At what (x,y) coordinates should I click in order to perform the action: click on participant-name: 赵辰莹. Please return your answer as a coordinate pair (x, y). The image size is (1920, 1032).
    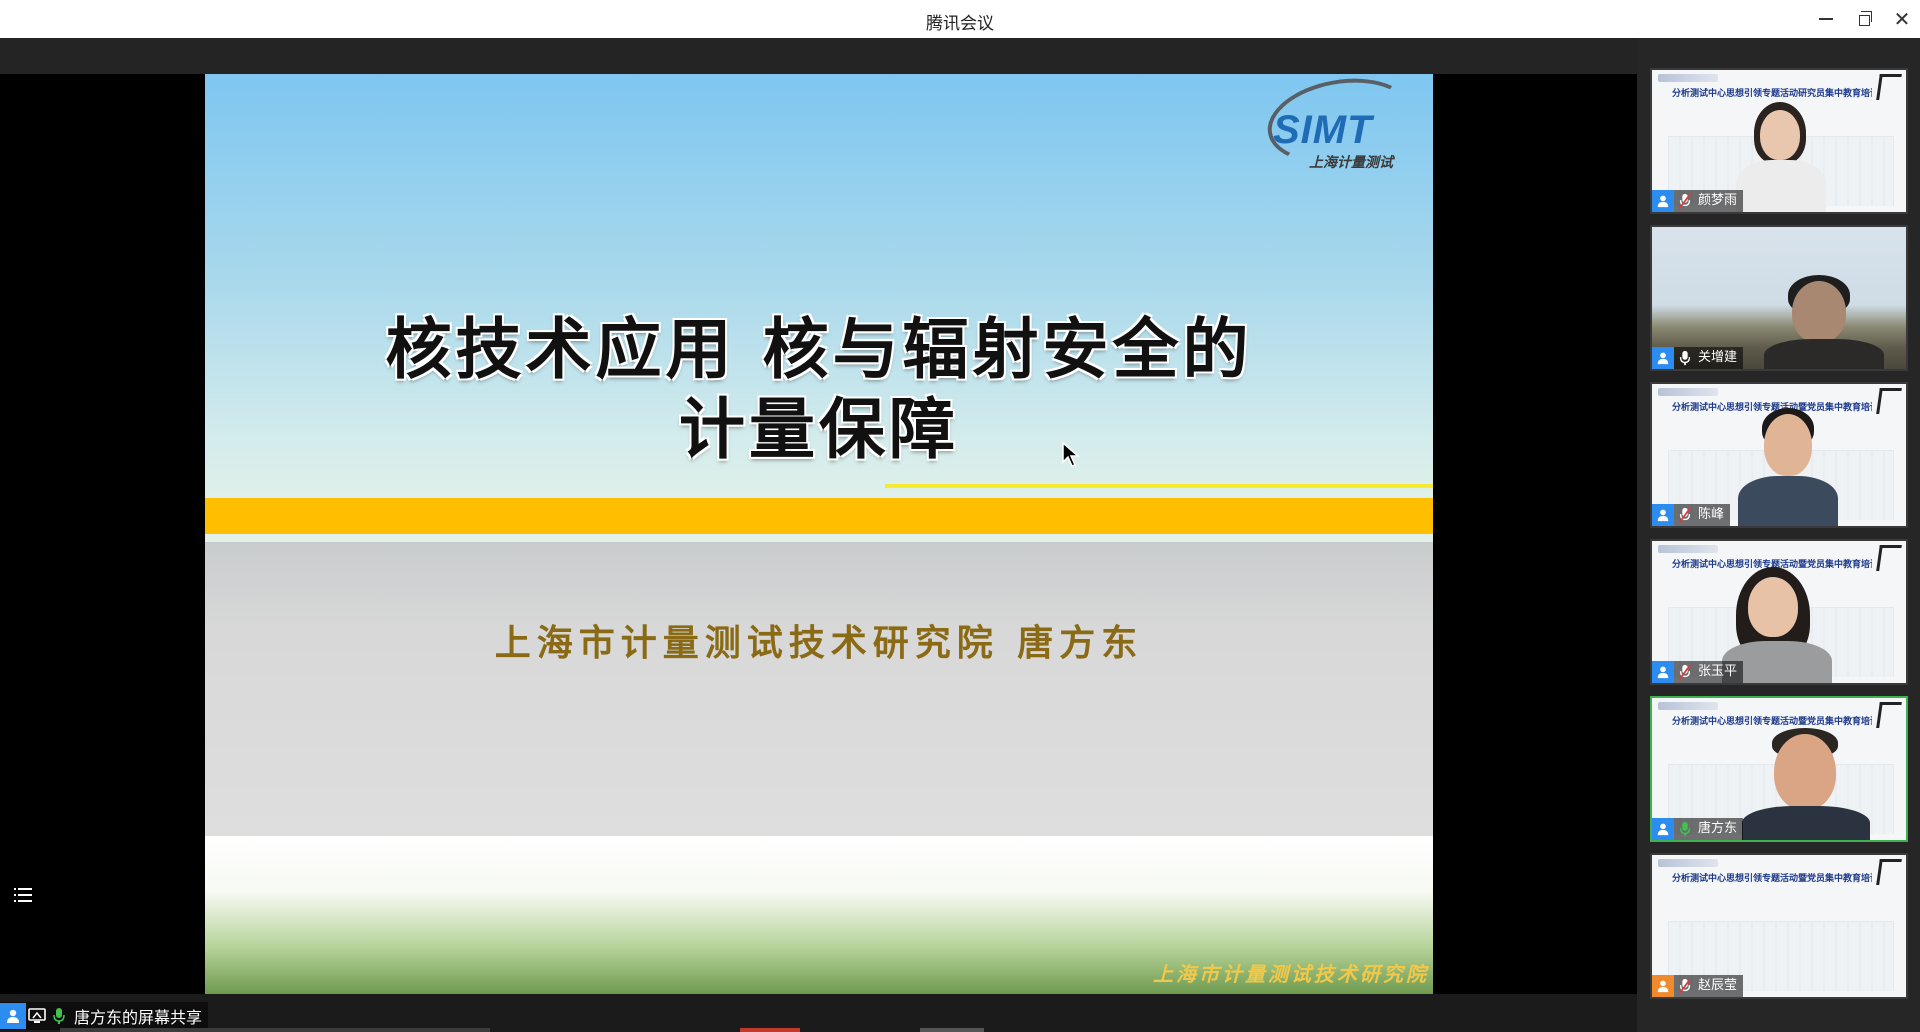
    Looking at the image, I should click on (1720, 986).